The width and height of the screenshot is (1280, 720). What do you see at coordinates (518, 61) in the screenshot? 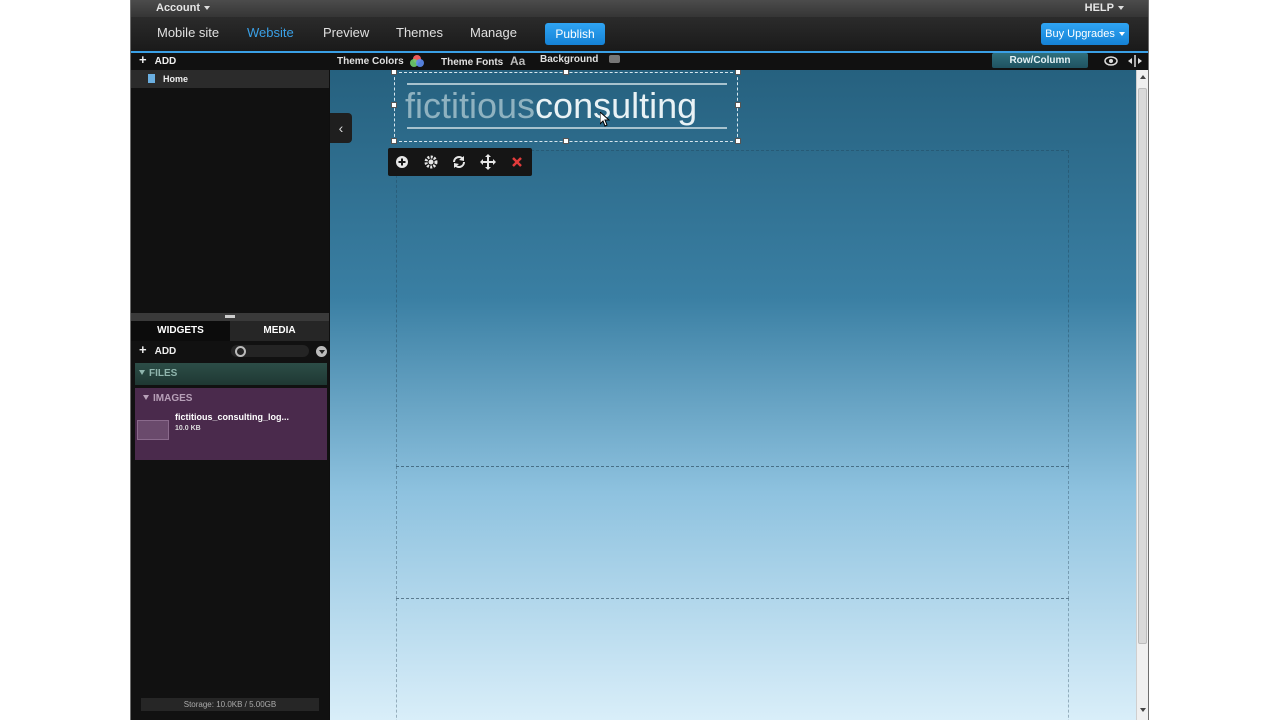
I see `font-icon: Aa` at bounding box center [518, 61].